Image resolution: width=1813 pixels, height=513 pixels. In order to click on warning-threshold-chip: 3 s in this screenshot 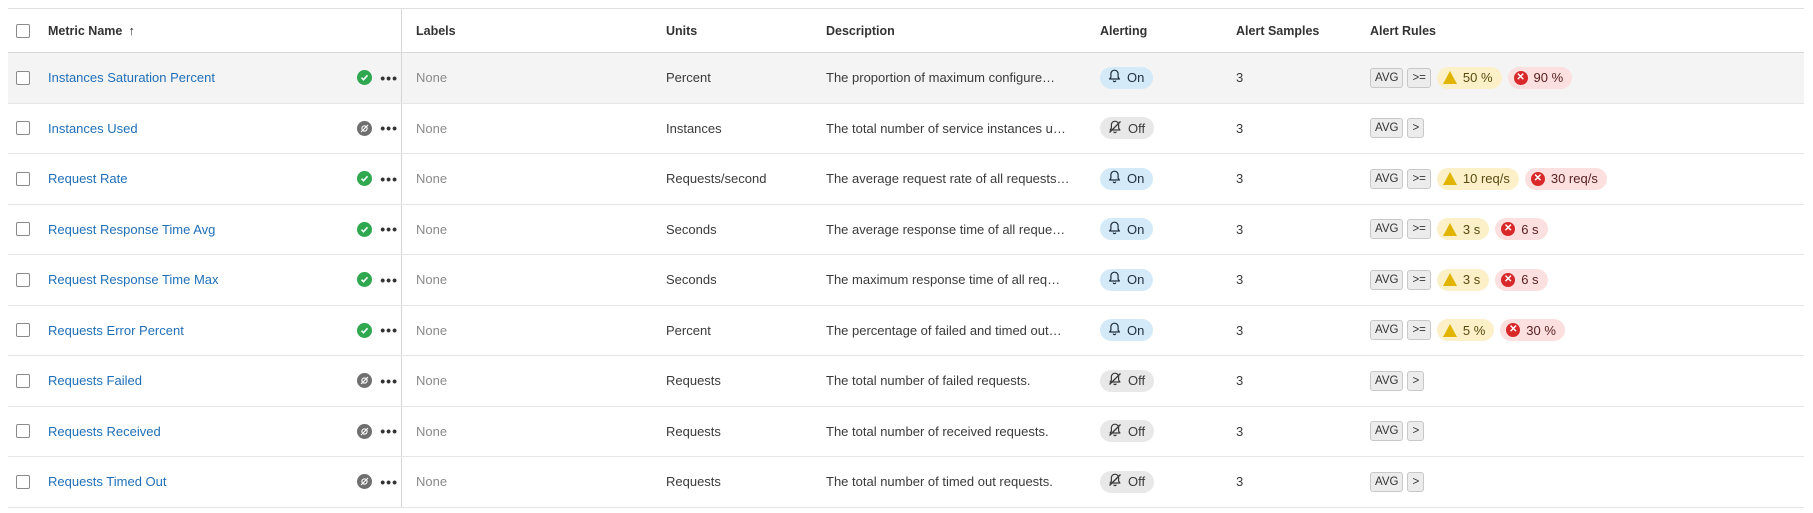, I will do `click(1463, 229)`.